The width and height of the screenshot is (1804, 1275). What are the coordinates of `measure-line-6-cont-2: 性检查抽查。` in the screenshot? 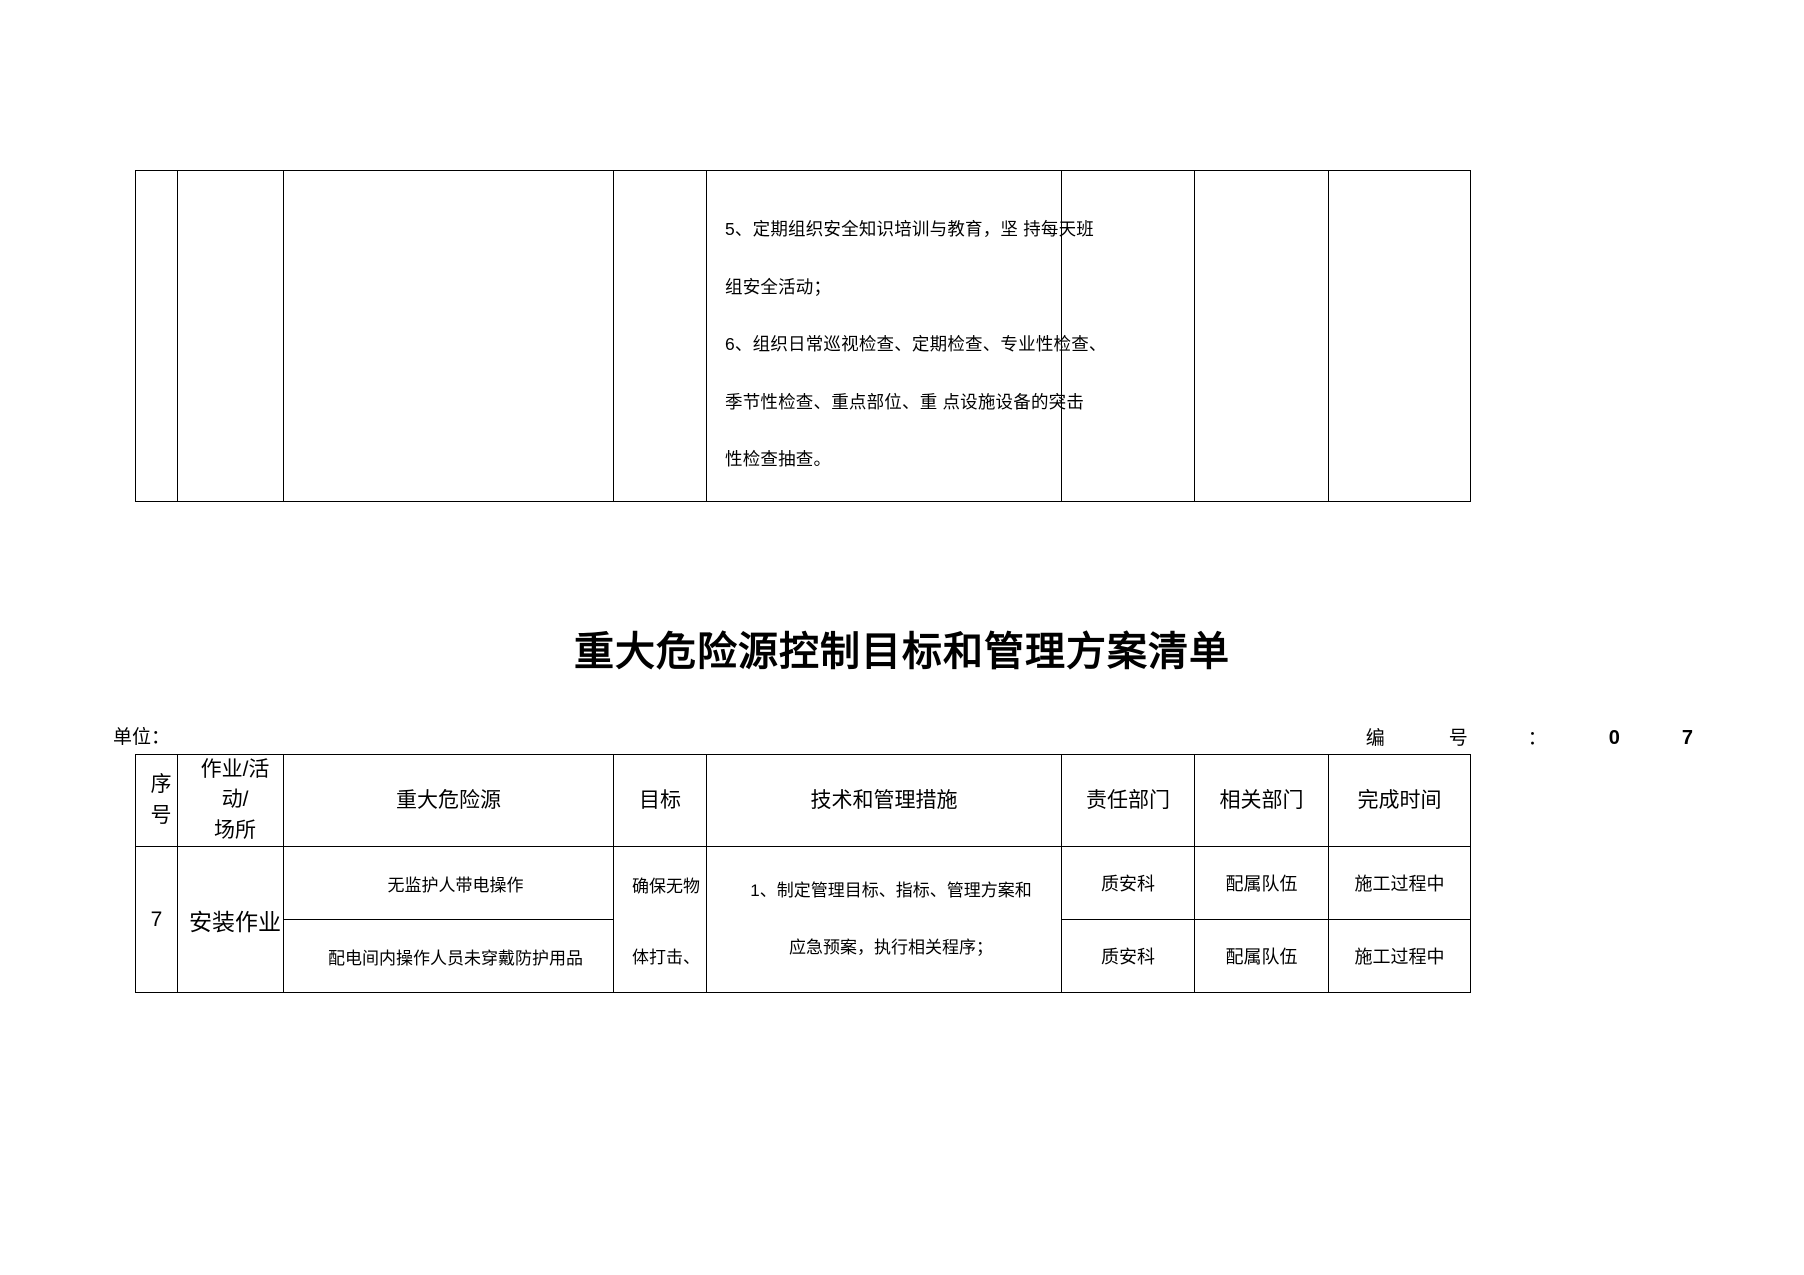 It's located at (778, 459).